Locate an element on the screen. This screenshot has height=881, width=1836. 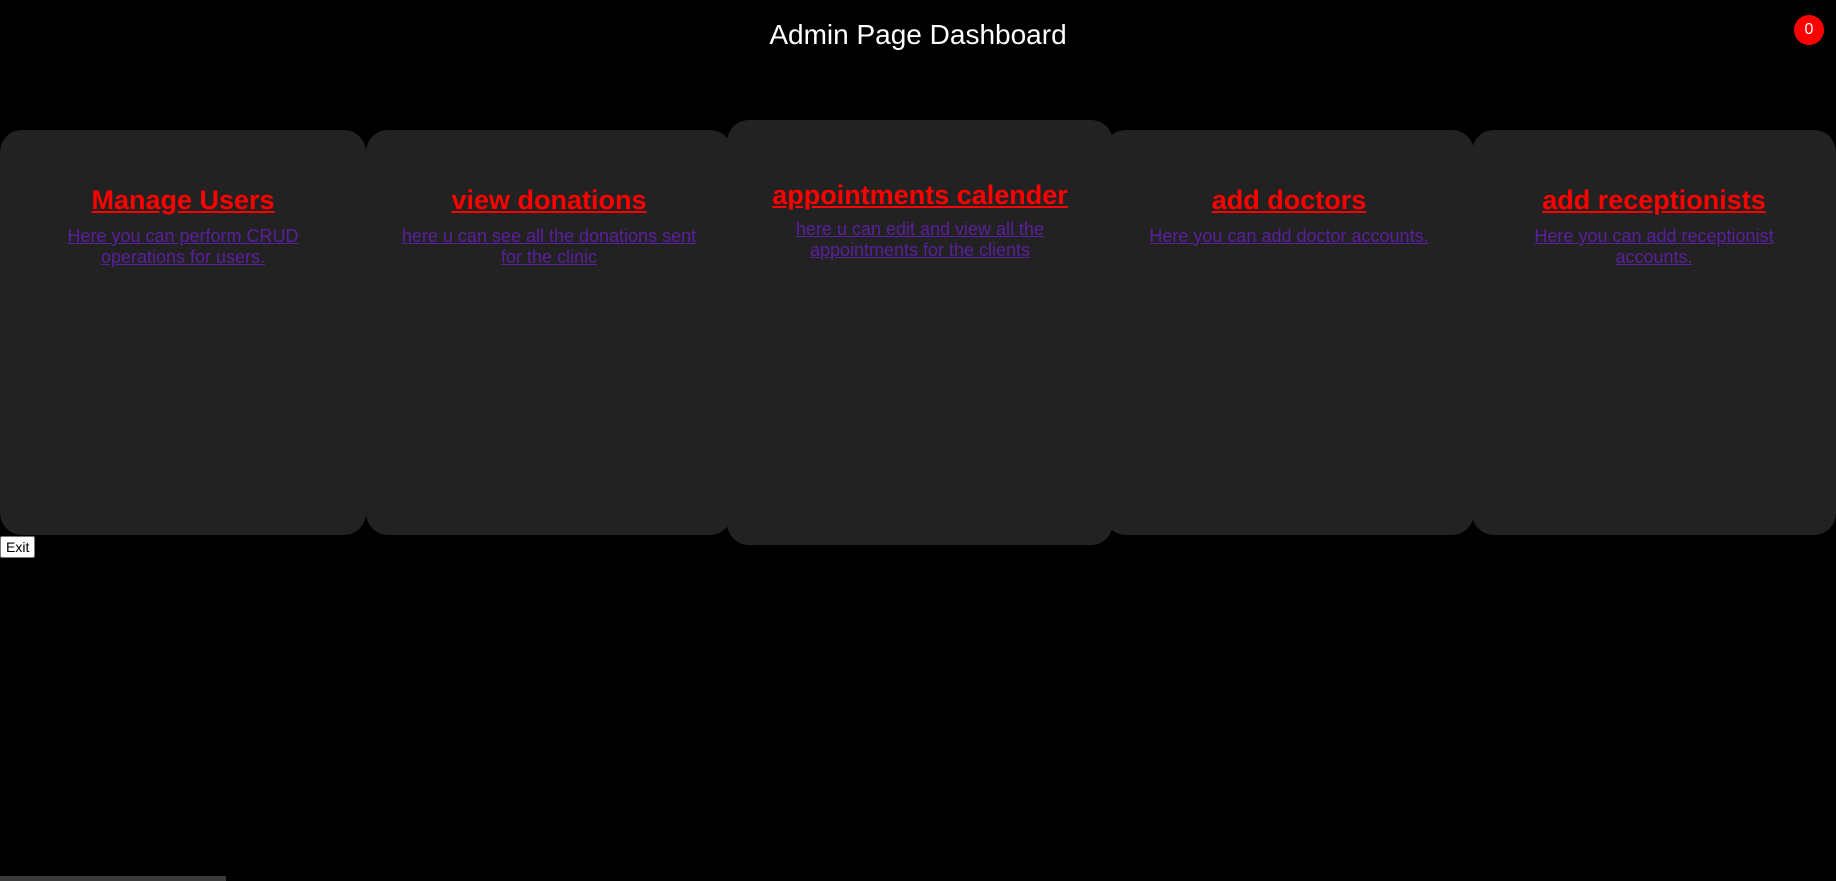
view-donations-link: view donations is located at coordinates (549, 200).